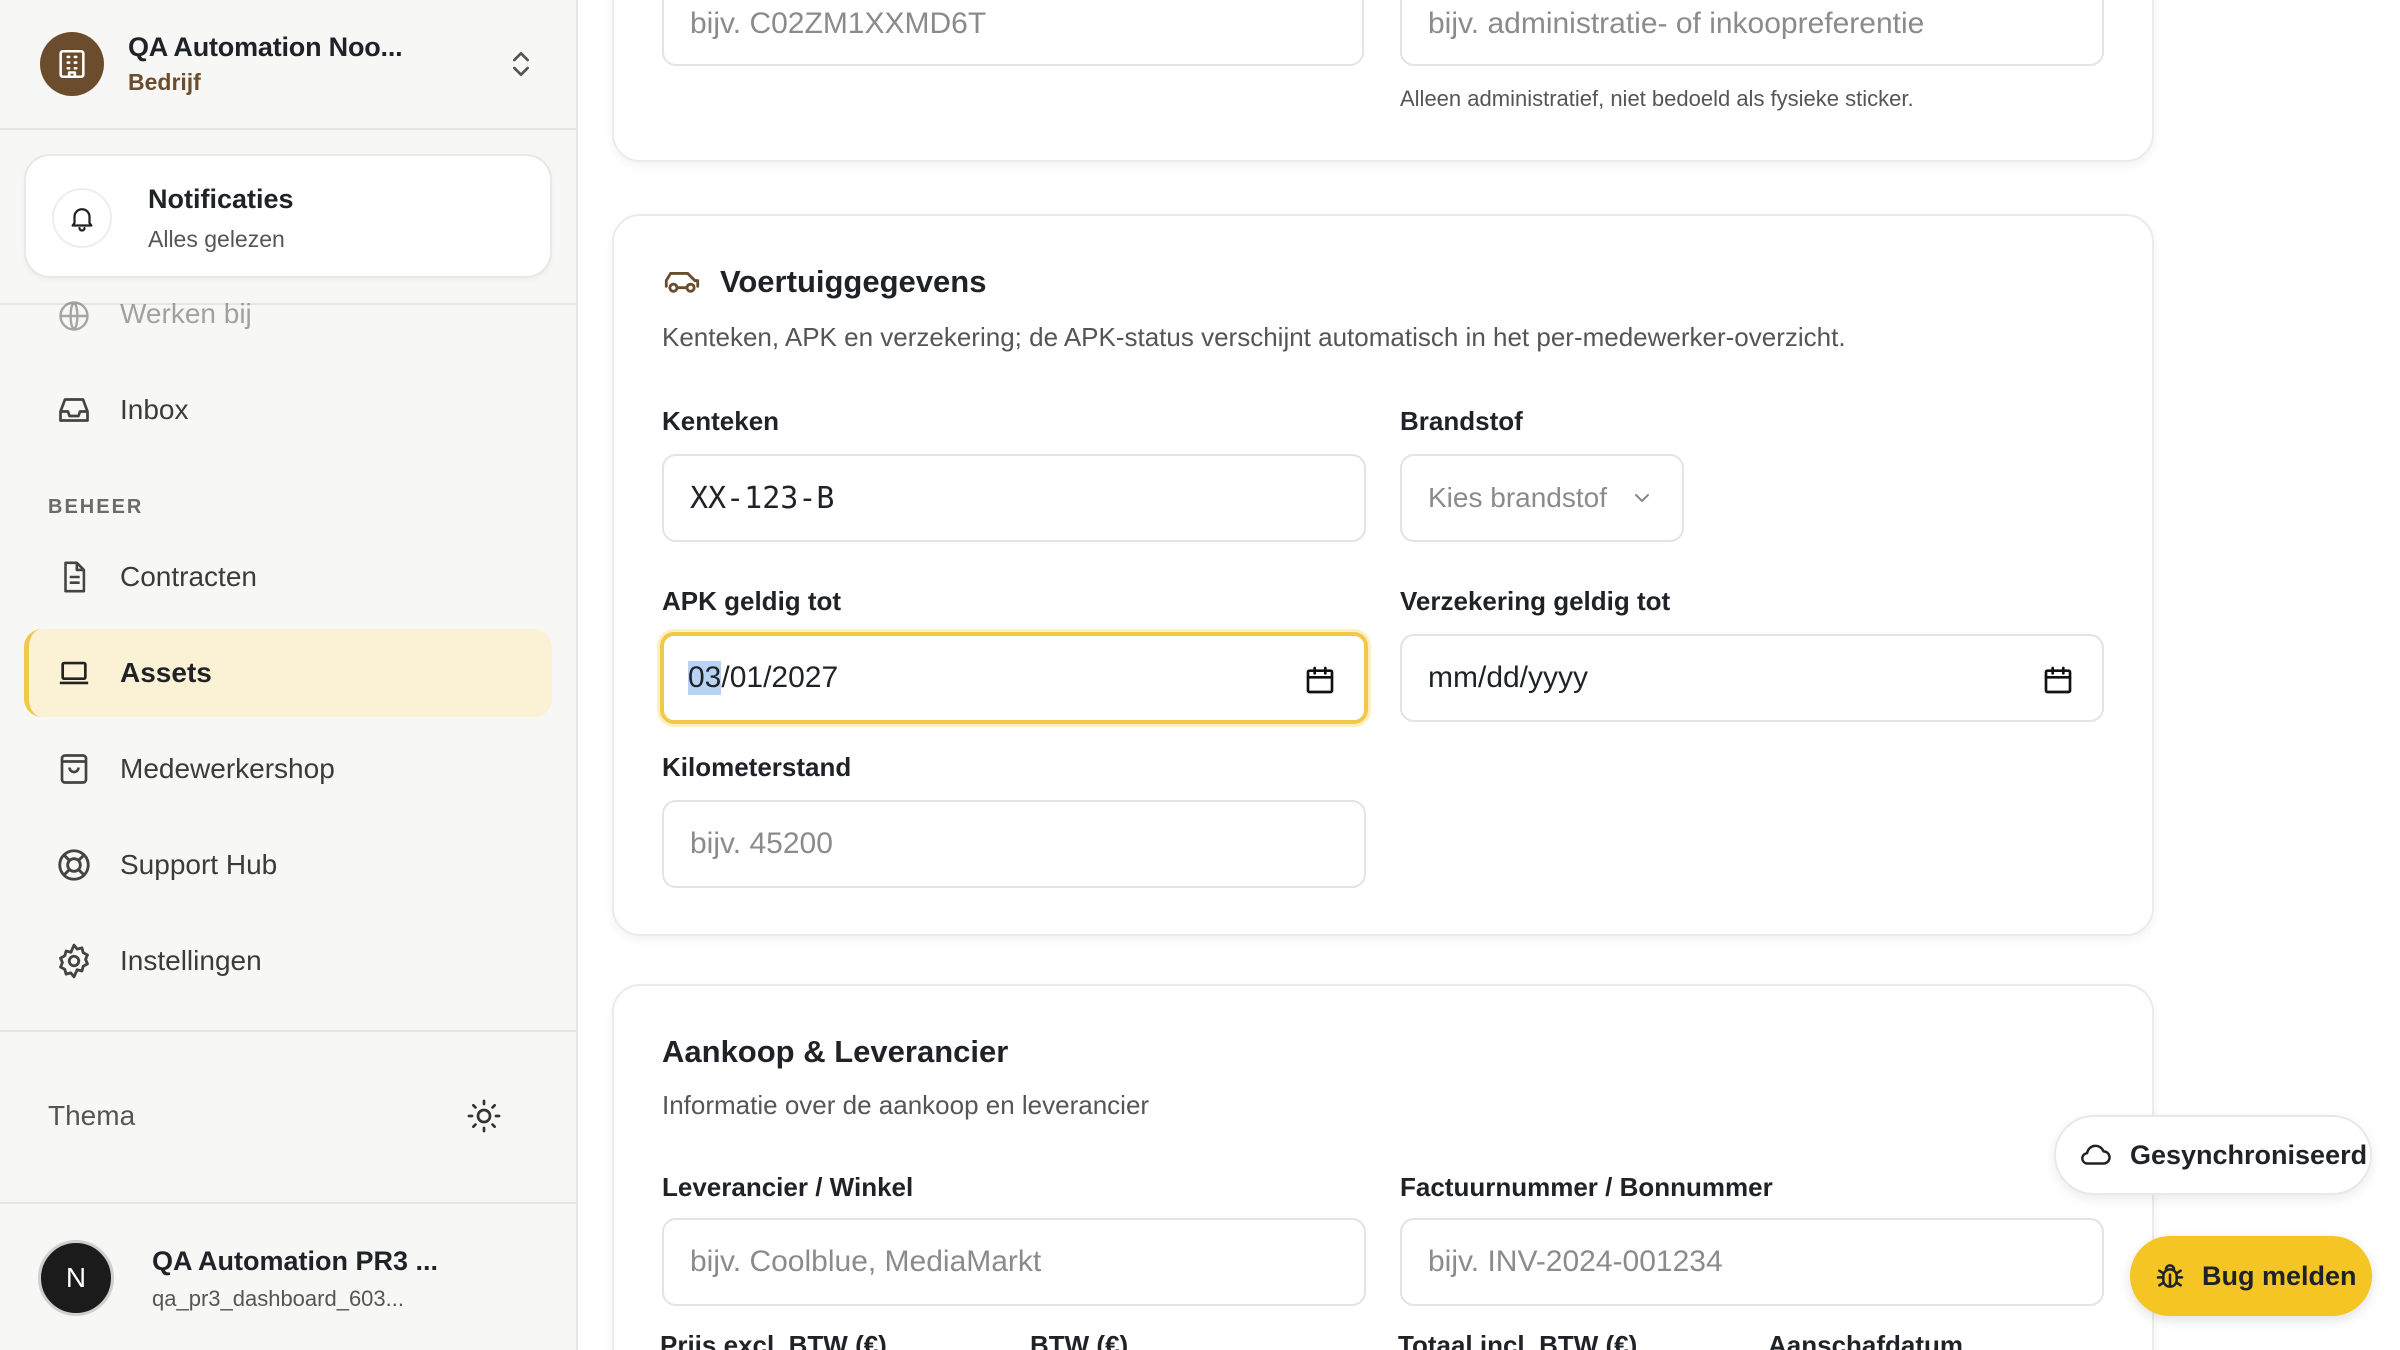  What do you see at coordinates (2170, 1276) in the screenshot?
I see `bug-icon` at bounding box center [2170, 1276].